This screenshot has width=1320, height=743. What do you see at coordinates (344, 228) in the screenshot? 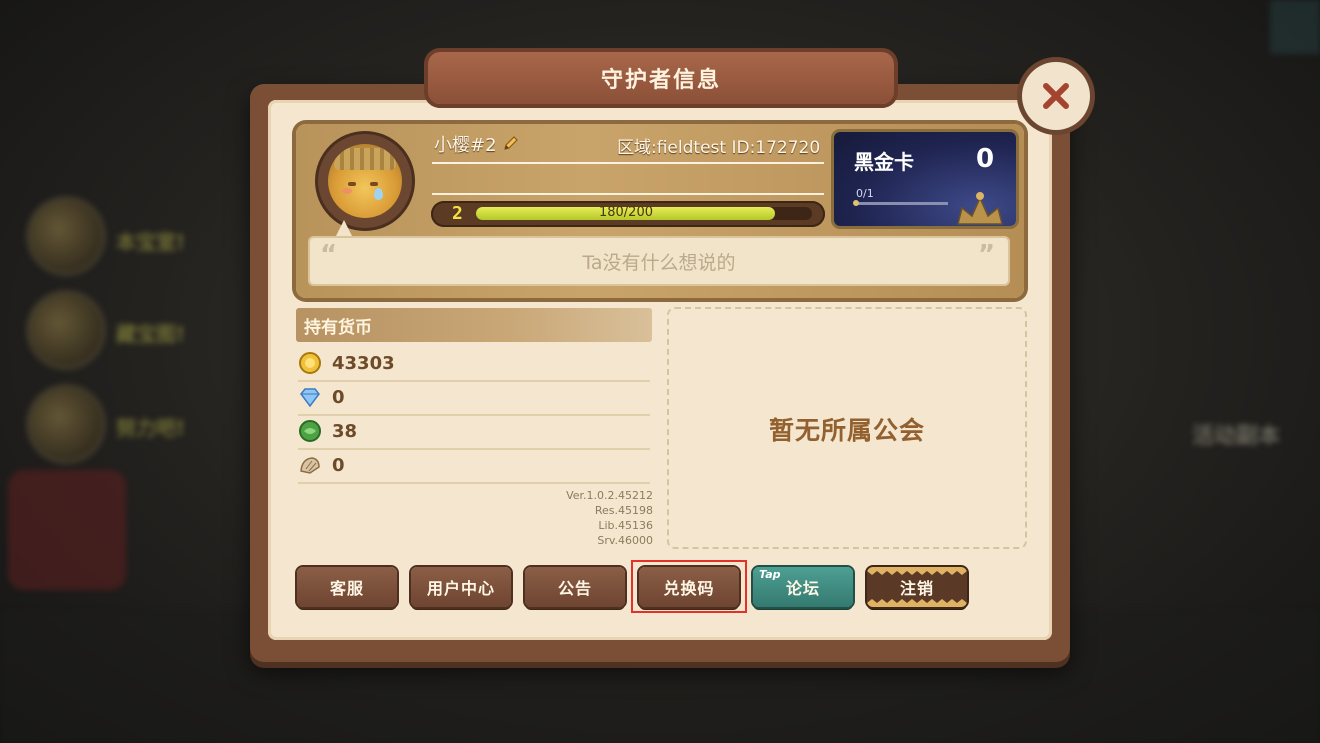
I see `speech-tail` at bounding box center [344, 228].